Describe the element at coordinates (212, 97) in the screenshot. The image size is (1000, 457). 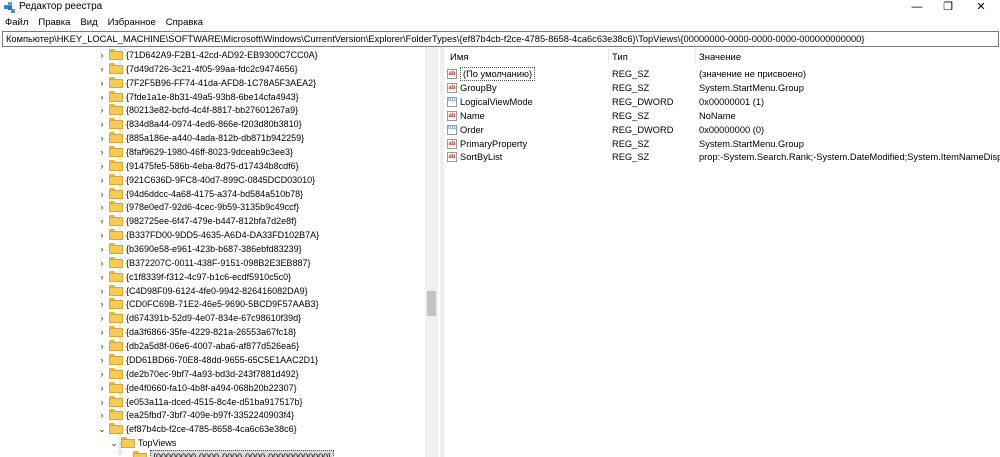
I see `tree-item: › {7fde1a1e-8b31-49a5-93b8-6be14cfa4943}` at that location.